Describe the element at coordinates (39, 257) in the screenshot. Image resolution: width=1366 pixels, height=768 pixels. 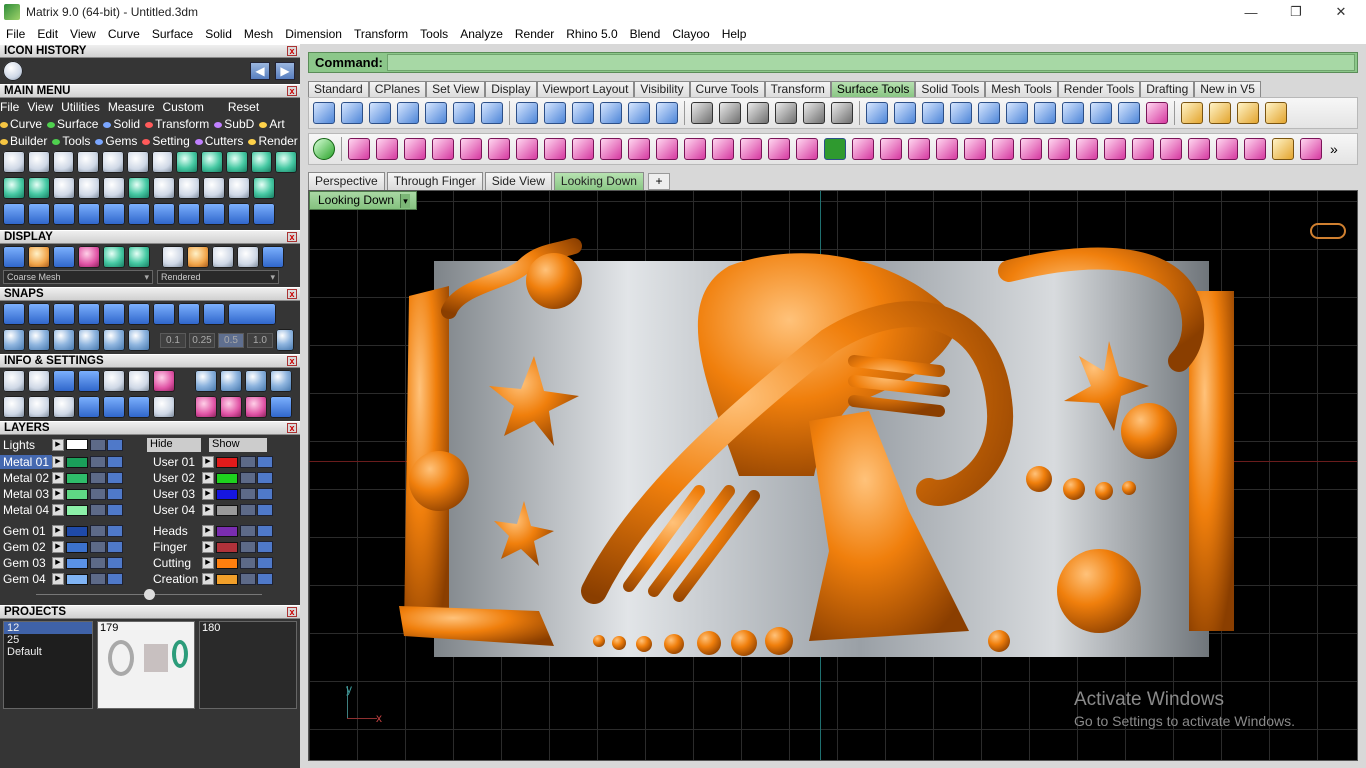
I see `ghosted-display-icon` at that location.